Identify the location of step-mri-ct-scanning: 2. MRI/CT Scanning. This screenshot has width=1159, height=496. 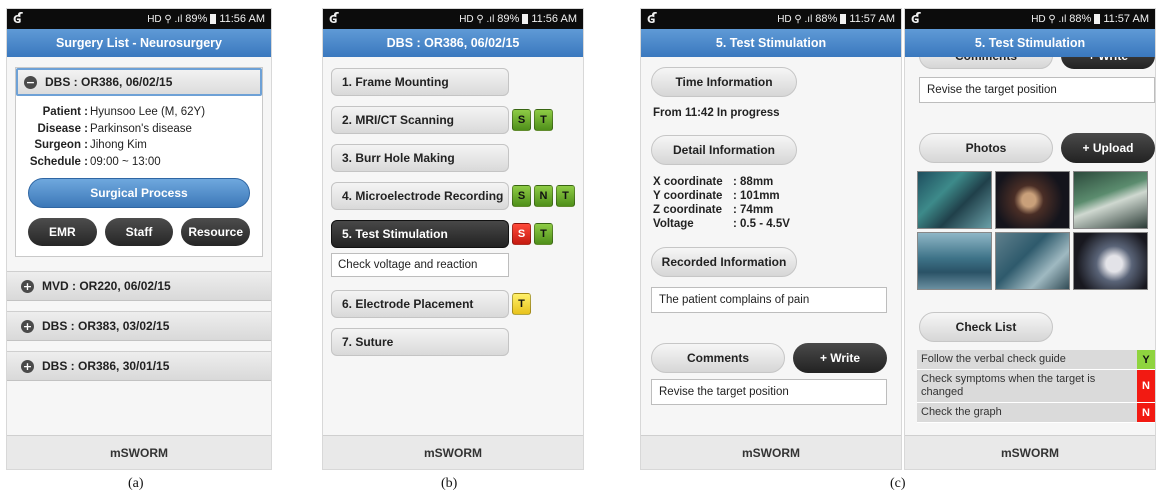
(420, 120).